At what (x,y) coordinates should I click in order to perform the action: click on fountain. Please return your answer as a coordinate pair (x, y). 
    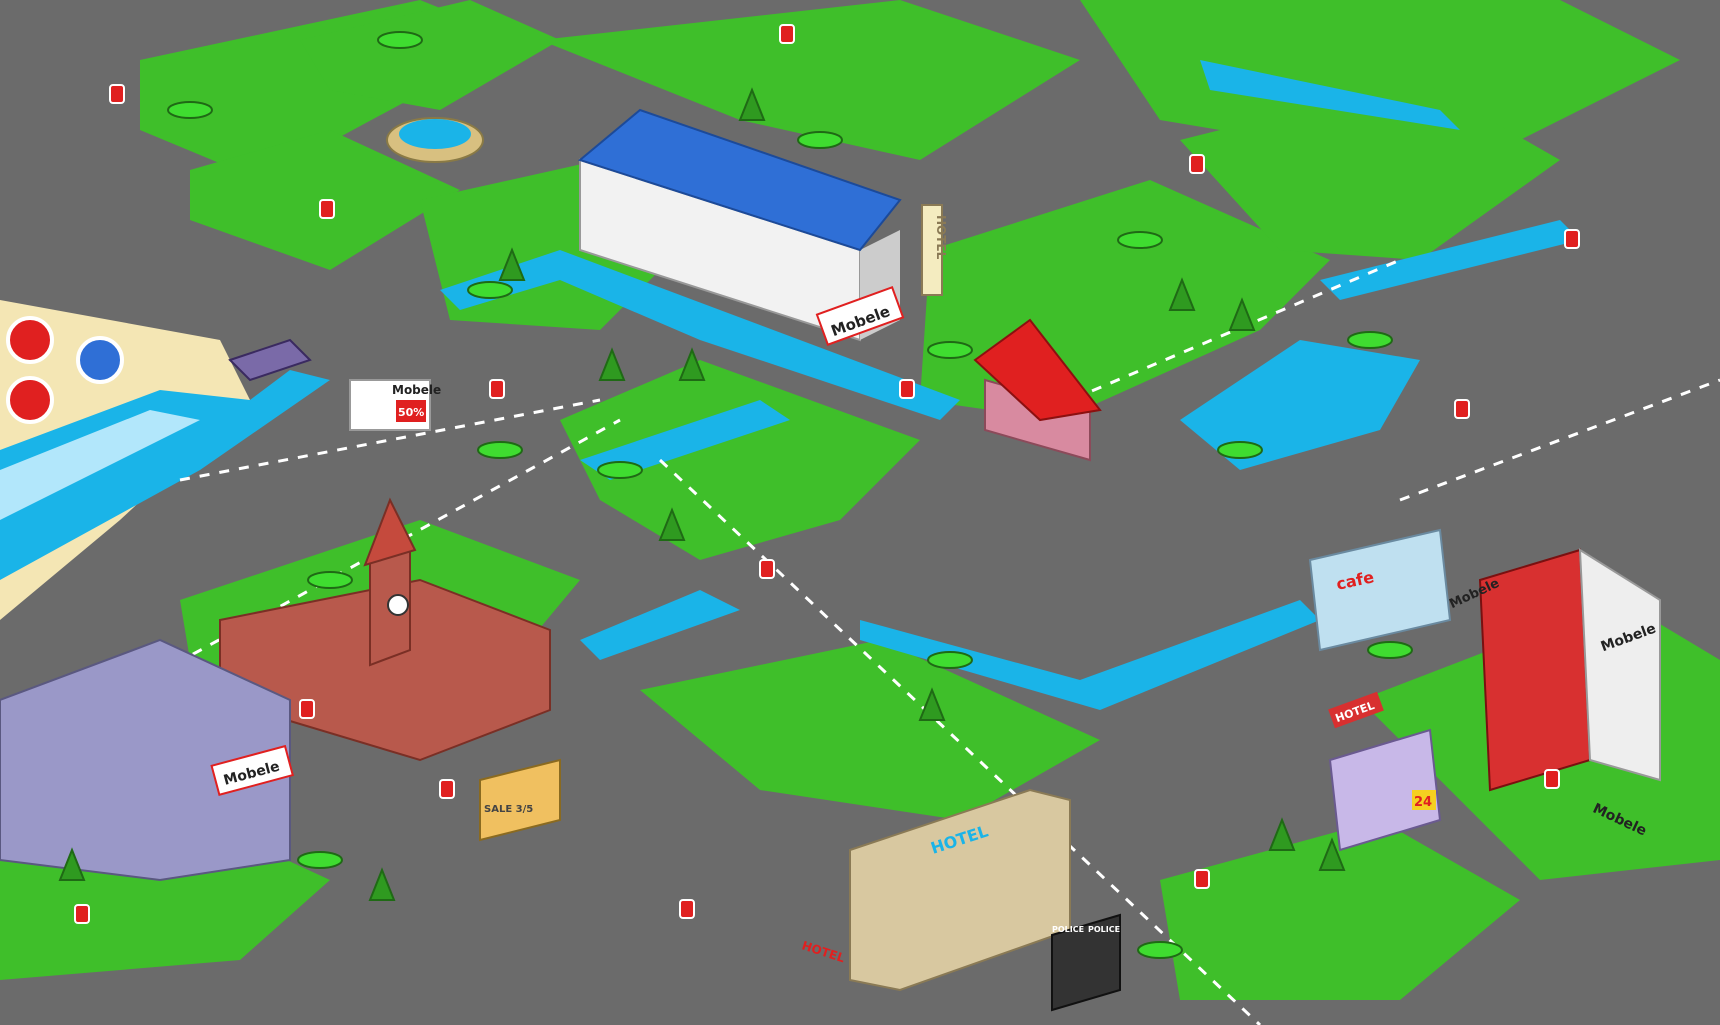
    Looking at the image, I should click on (435, 140).